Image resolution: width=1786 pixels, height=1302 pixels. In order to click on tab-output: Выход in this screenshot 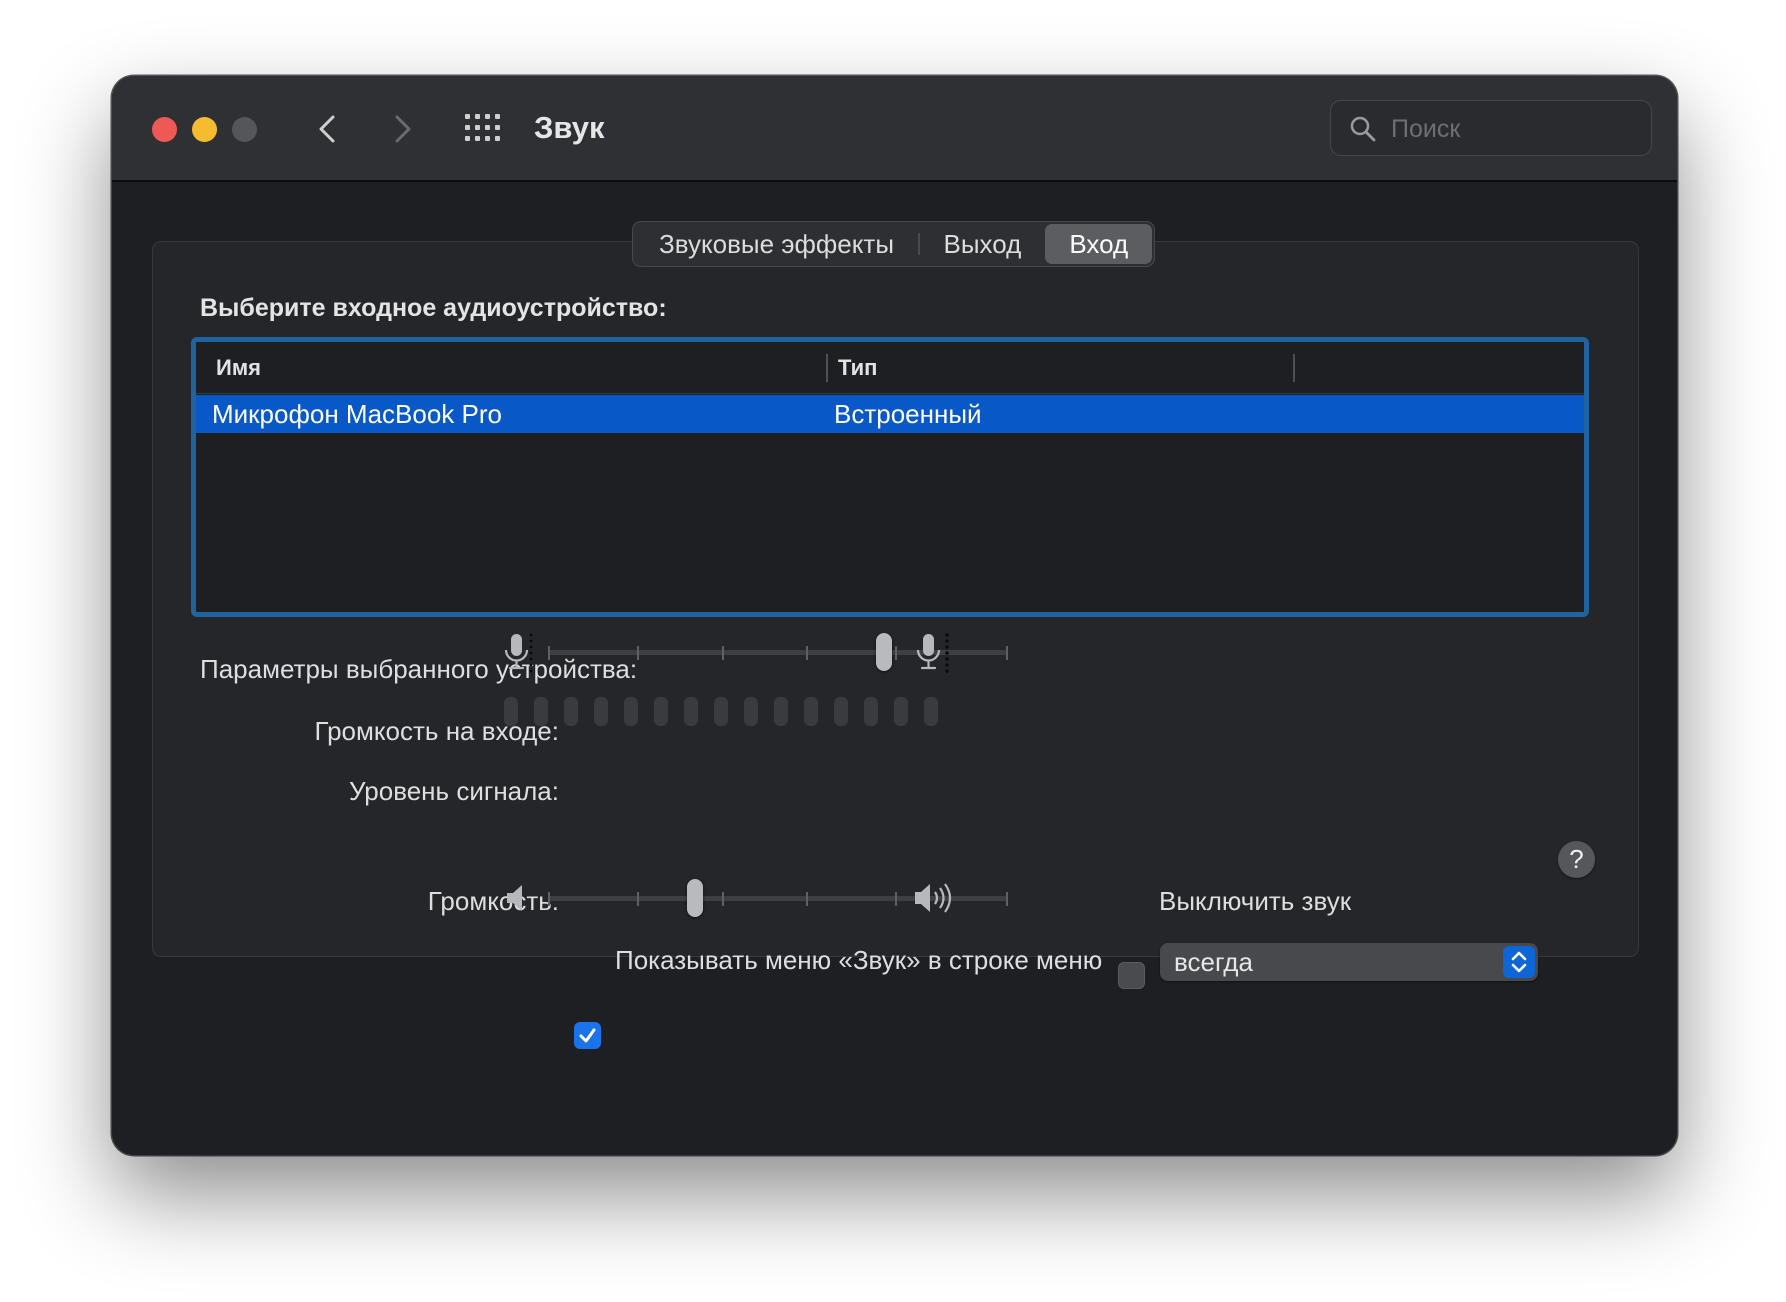, I will do `click(983, 244)`.